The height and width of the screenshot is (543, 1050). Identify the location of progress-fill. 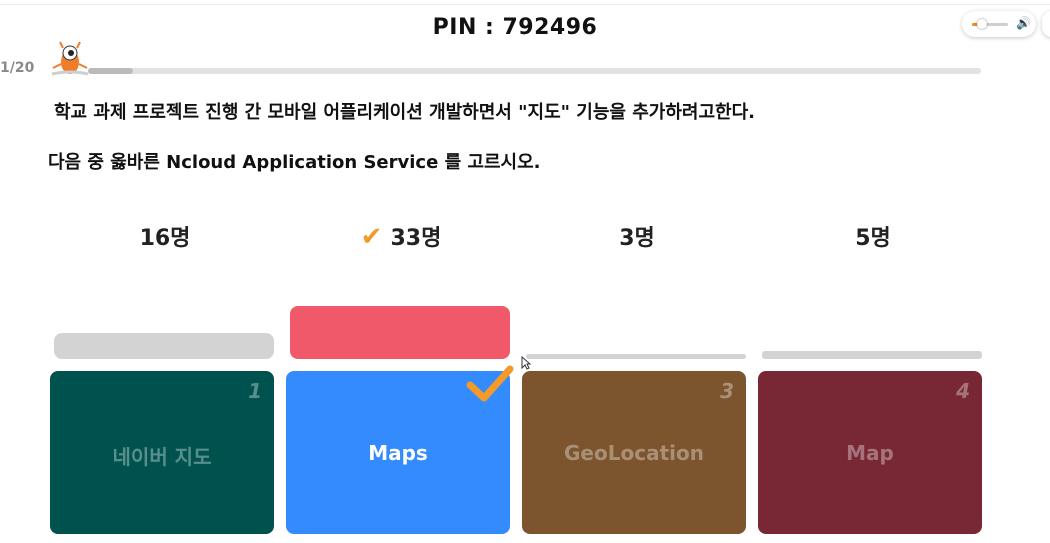
(110, 71).